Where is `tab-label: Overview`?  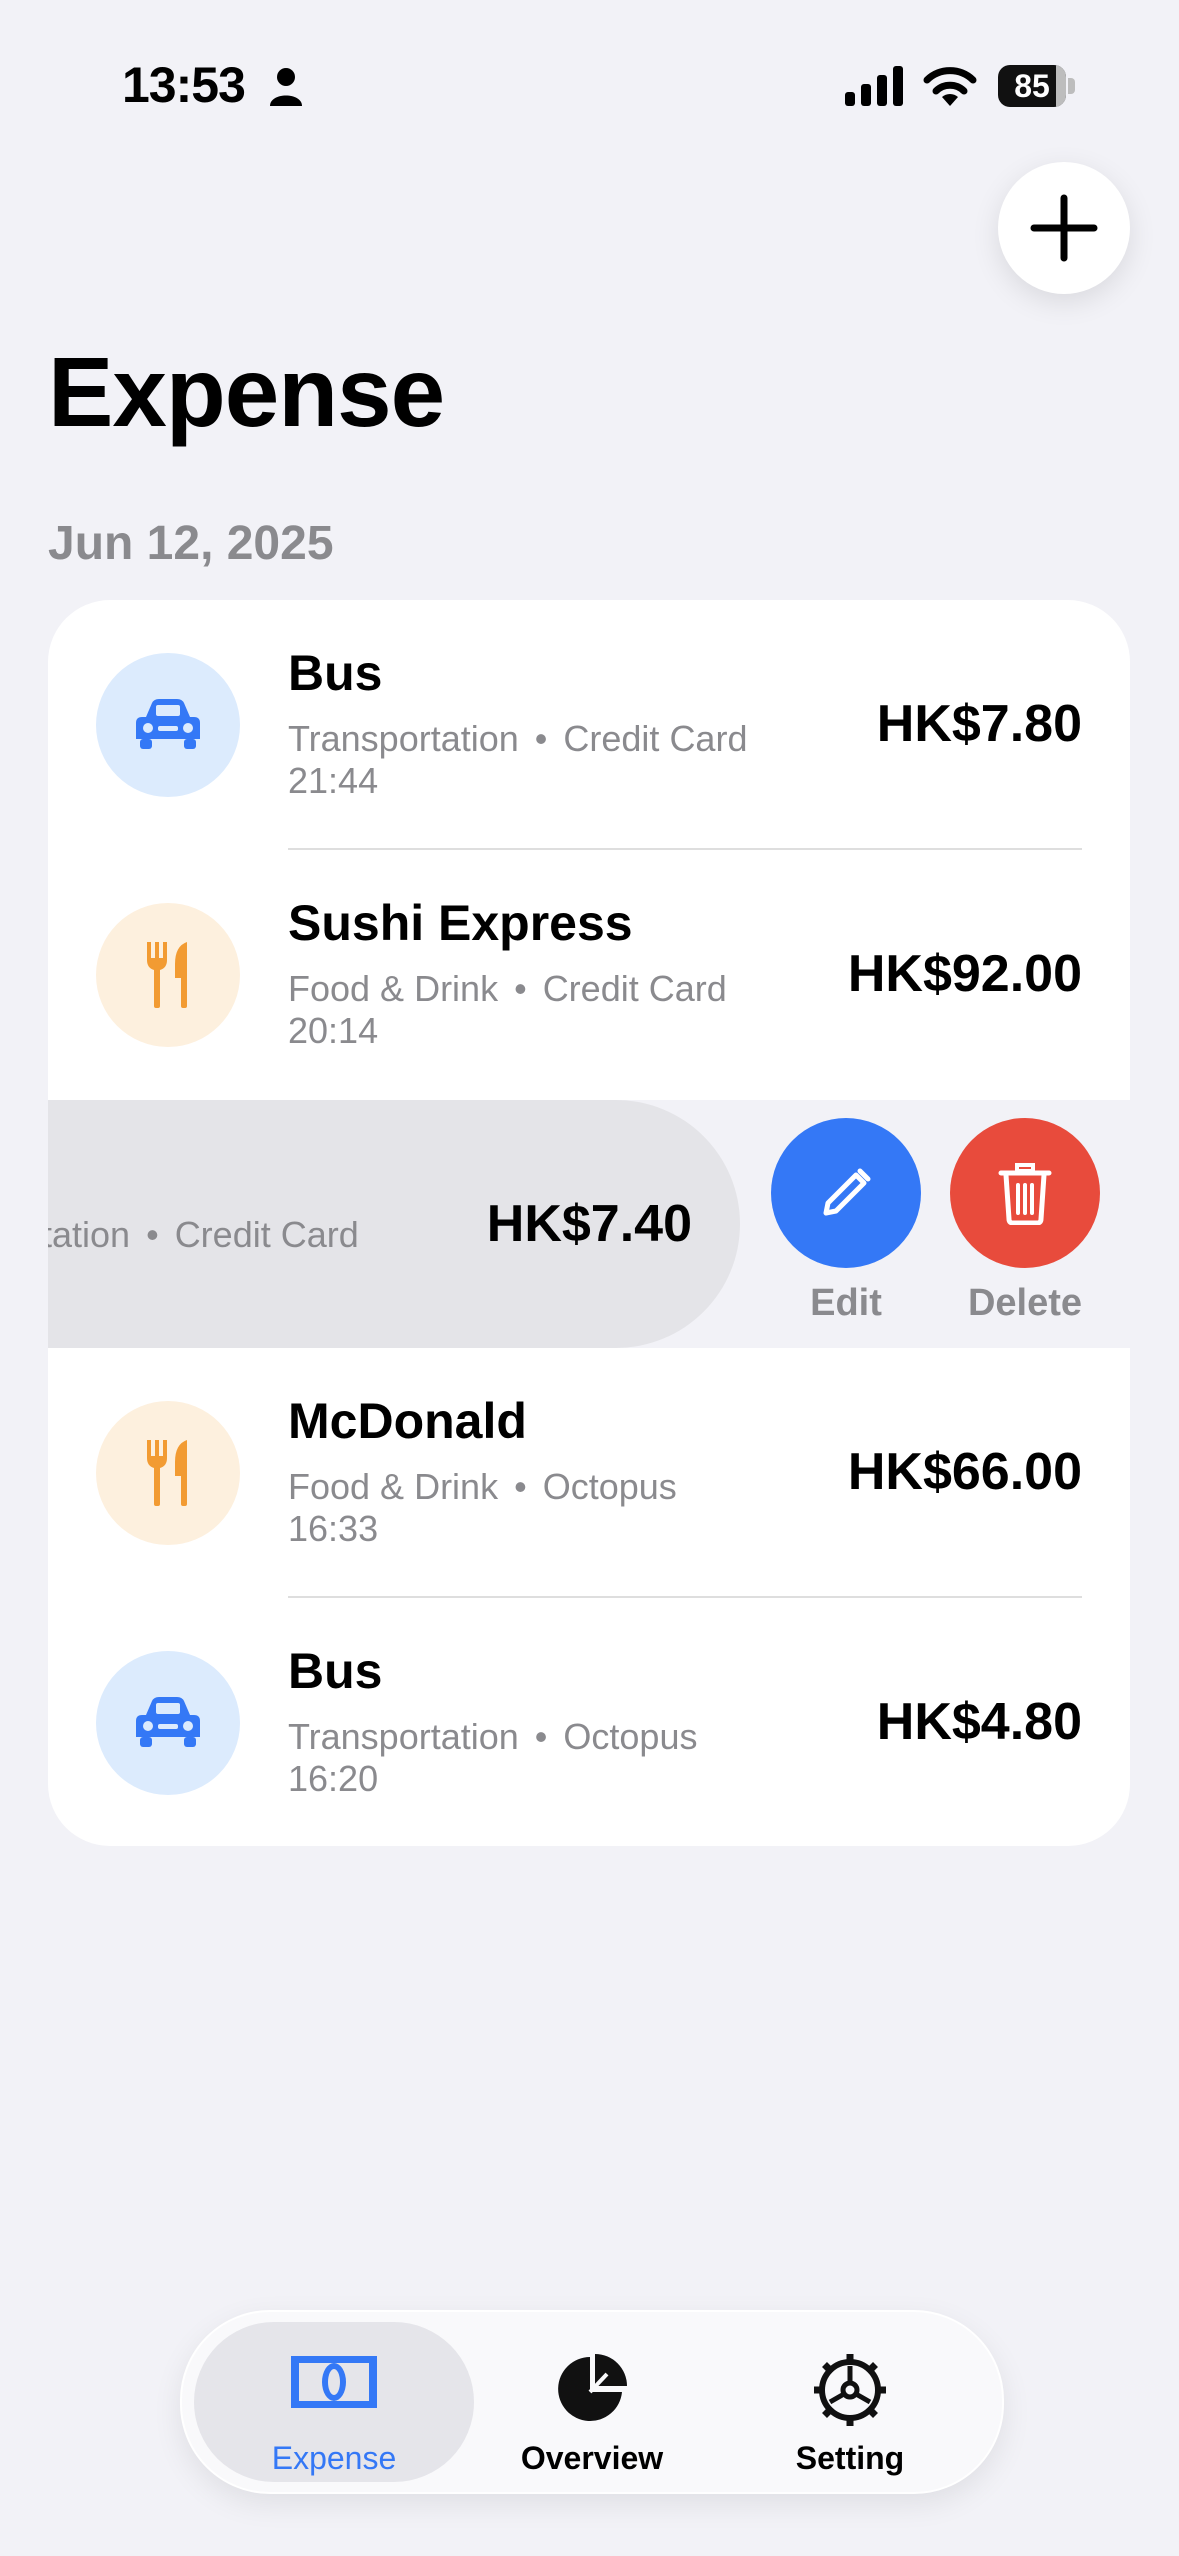 tab-label: Overview is located at coordinates (592, 2458).